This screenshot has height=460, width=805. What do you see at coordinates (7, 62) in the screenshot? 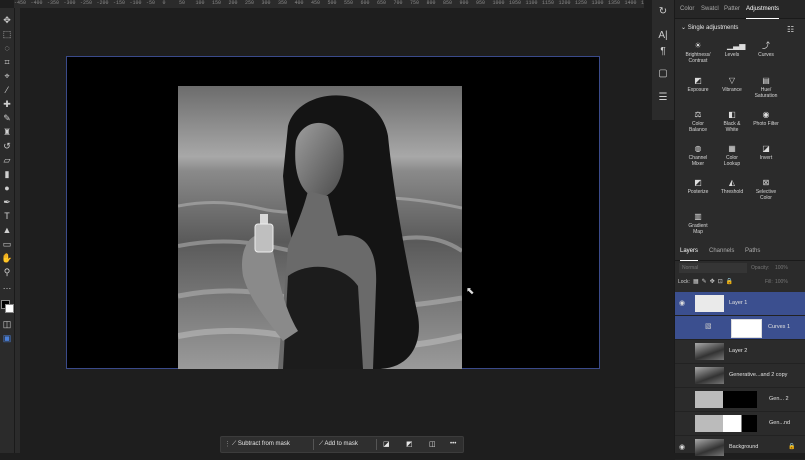
I see `crop-tool-icon: ⌗` at bounding box center [7, 62].